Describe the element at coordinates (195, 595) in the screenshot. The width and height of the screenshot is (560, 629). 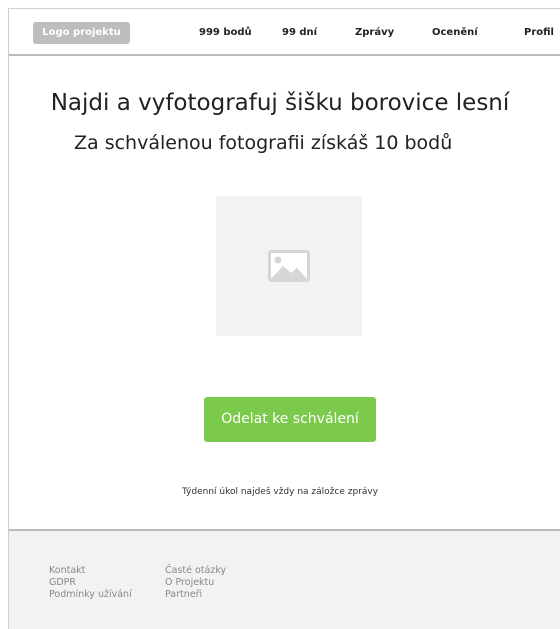
I see `footer-link-partners: Partneři` at that location.